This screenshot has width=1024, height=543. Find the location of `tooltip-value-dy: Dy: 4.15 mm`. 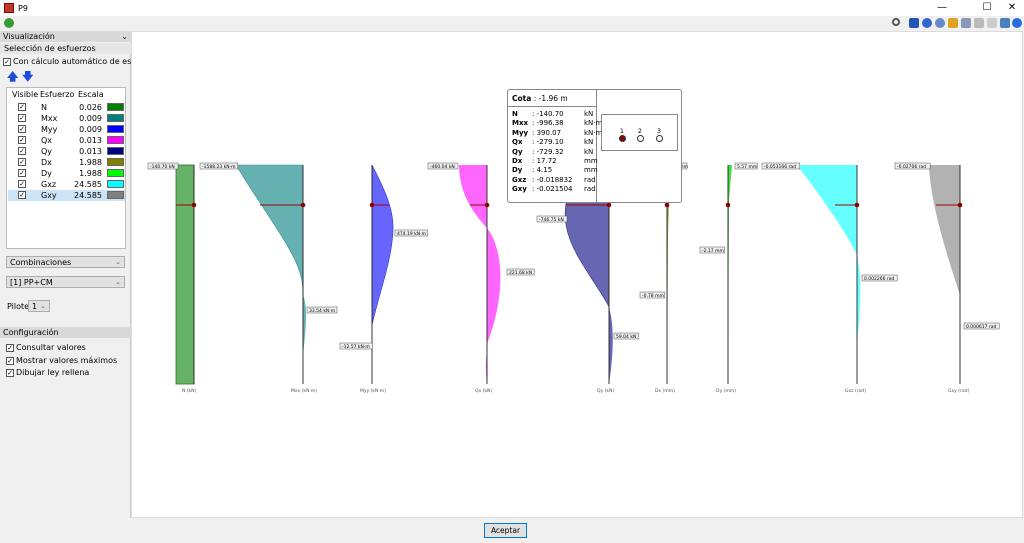

tooltip-value-dy: Dy: 4.15 mm is located at coordinates (555, 170).